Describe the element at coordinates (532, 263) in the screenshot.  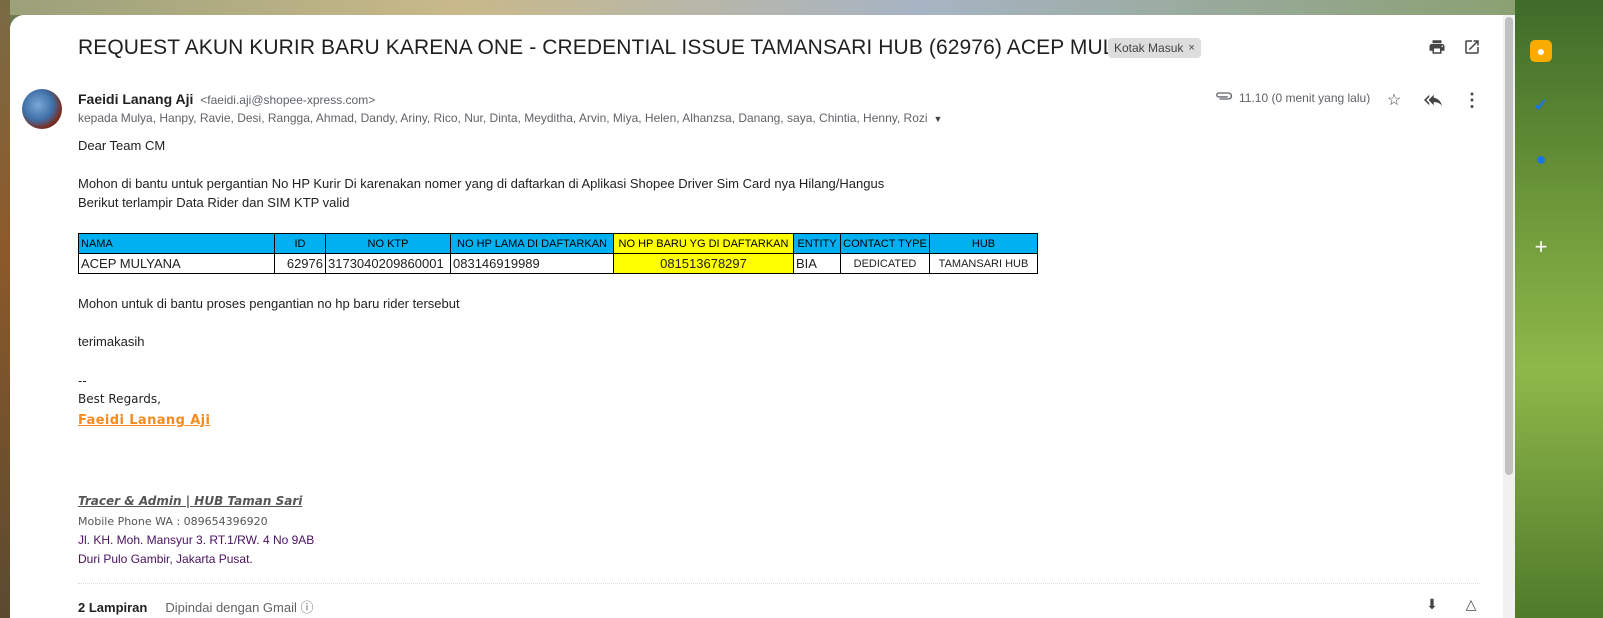
I see `table-cell: 083146919989` at that location.